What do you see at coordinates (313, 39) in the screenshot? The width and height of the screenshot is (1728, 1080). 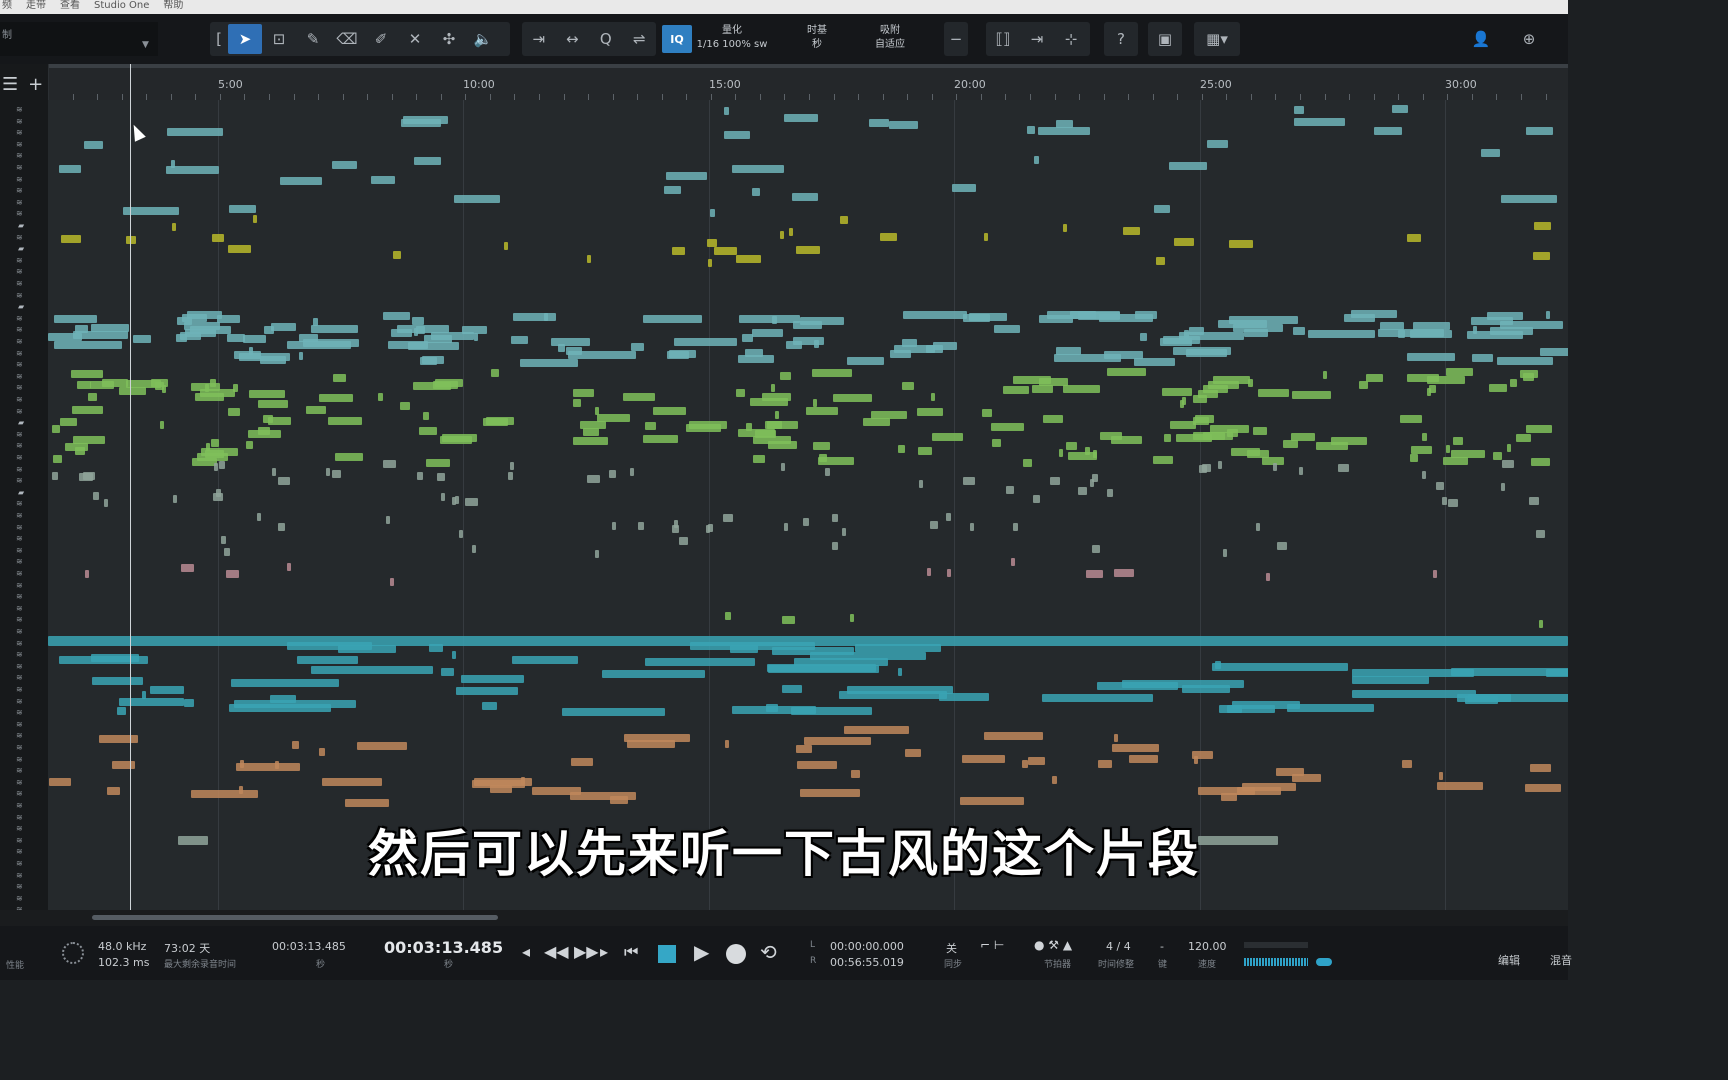 I see `split-tool-icon: ✎` at bounding box center [313, 39].